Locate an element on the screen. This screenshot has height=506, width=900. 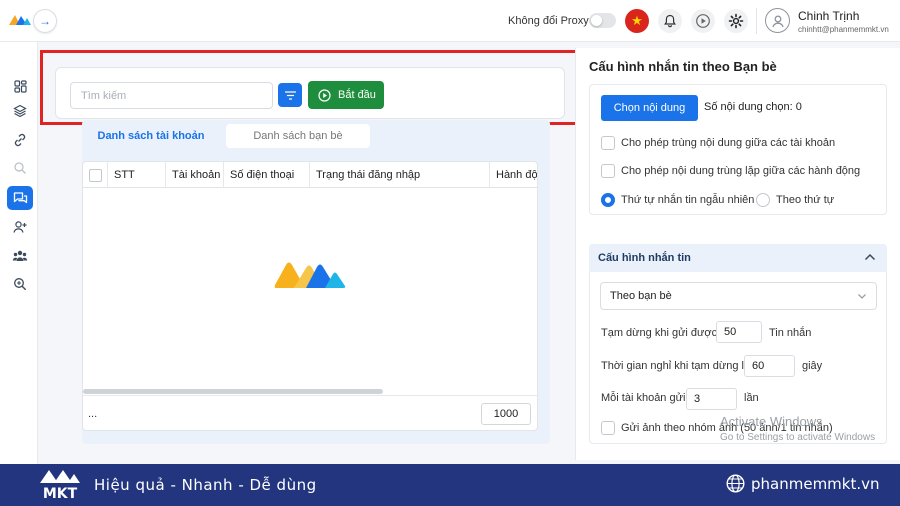
mkt-brand-logo: MKT is located at coordinates (60, 486).